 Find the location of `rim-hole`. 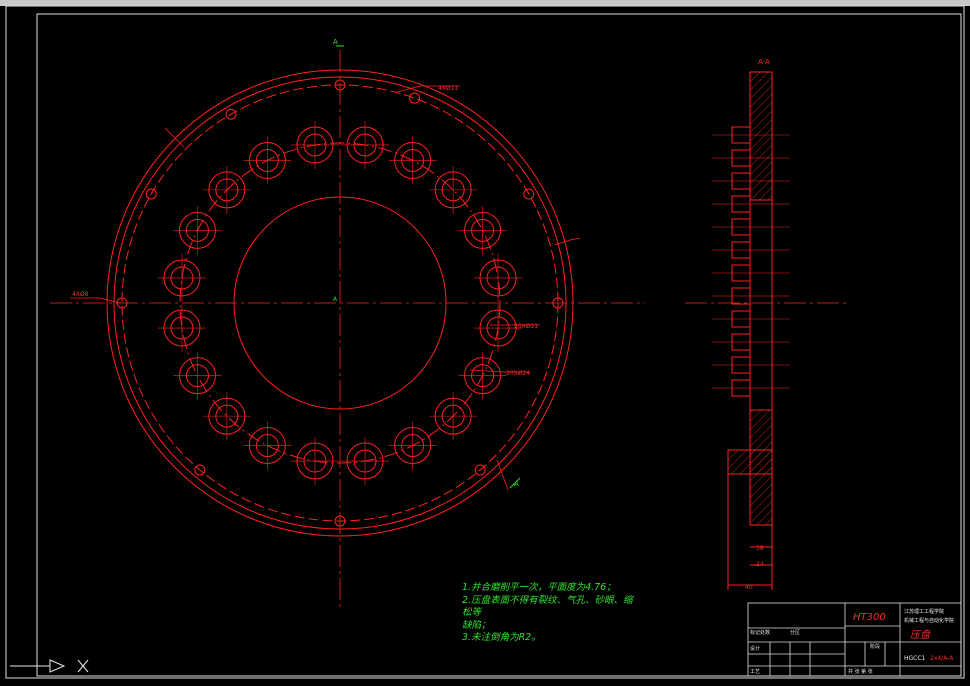

rim-hole is located at coordinates (415, 98).